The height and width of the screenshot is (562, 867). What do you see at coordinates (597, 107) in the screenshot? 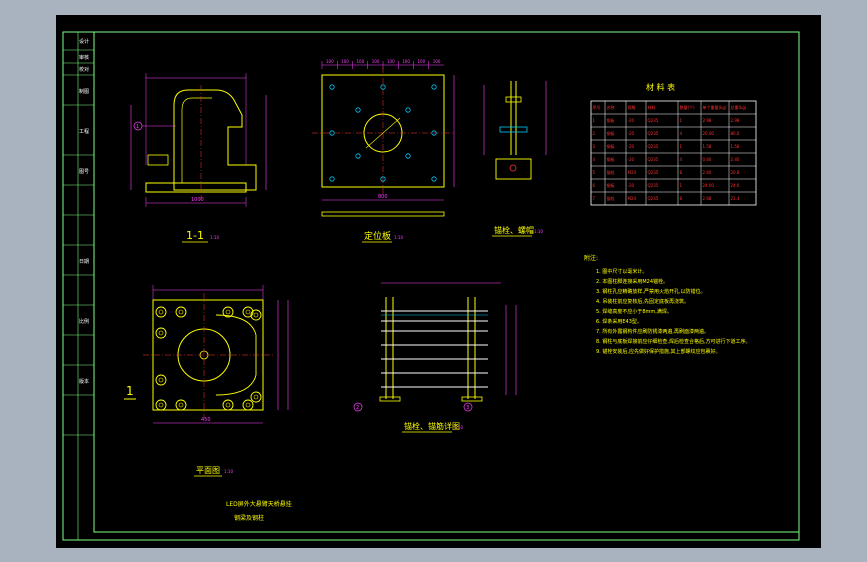
I see `material-header-0: 序号` at bounding box center [597, 107].